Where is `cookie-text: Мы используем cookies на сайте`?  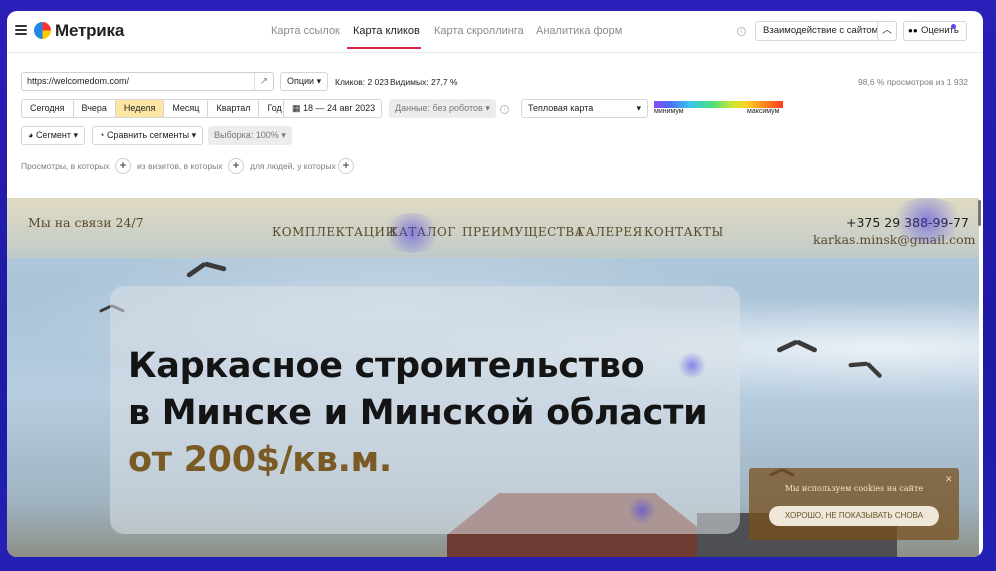
cookie-text: Мы используем cookies на сайте is located at coordinates (854, 488).